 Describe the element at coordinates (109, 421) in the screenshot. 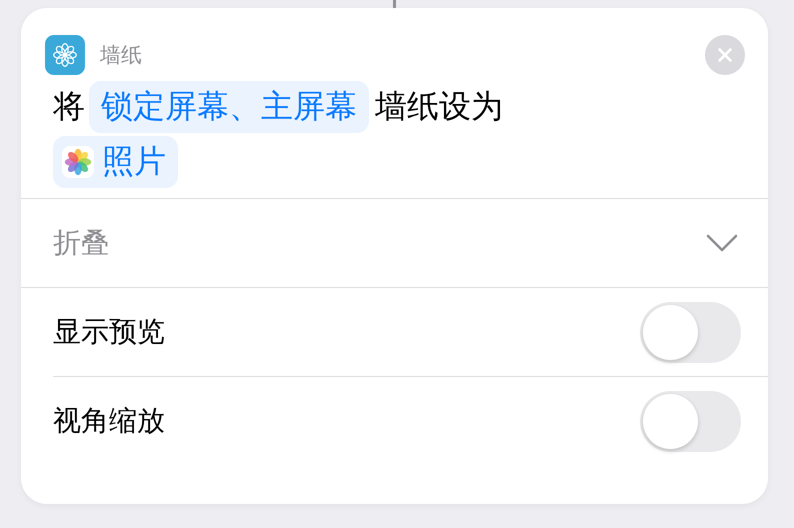

I see `option-label: 视角缩放` at that location.